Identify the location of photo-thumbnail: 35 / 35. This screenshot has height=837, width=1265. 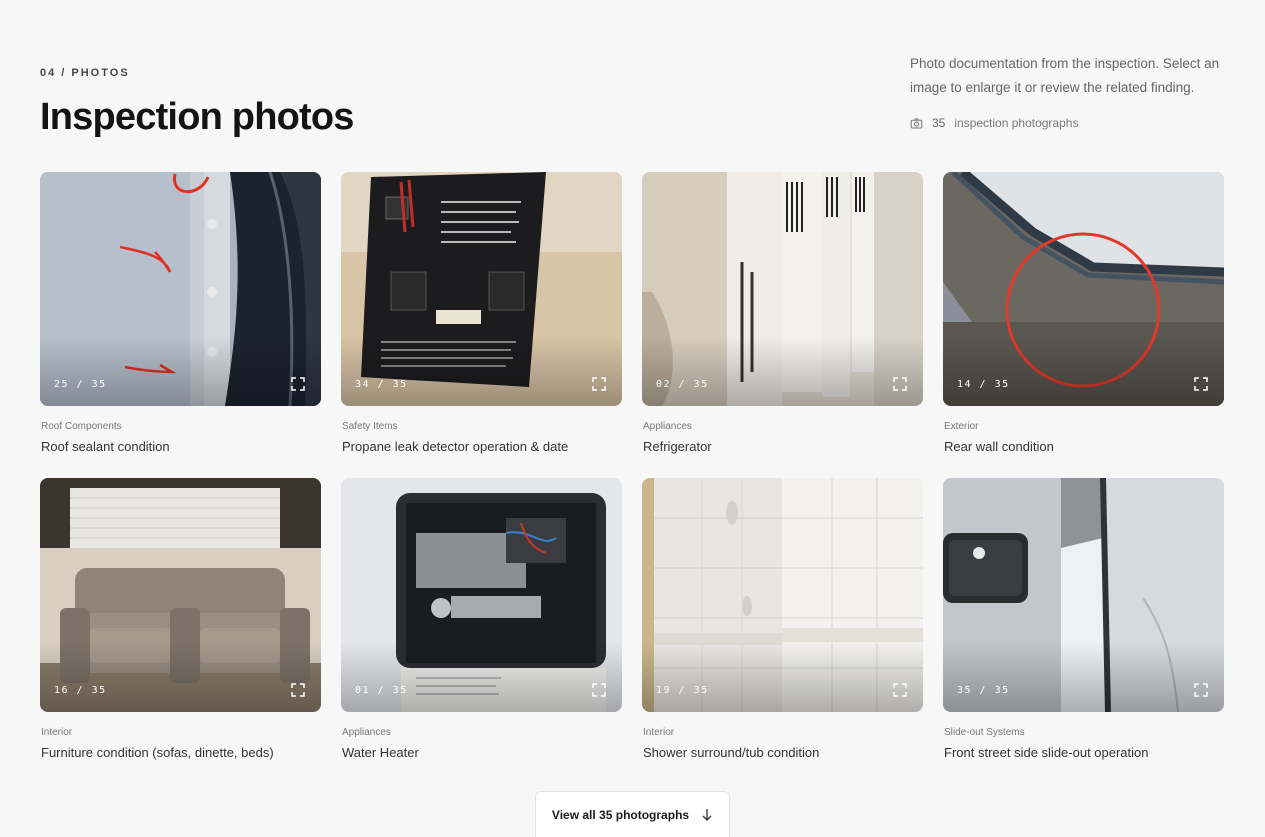
(1083, 595).